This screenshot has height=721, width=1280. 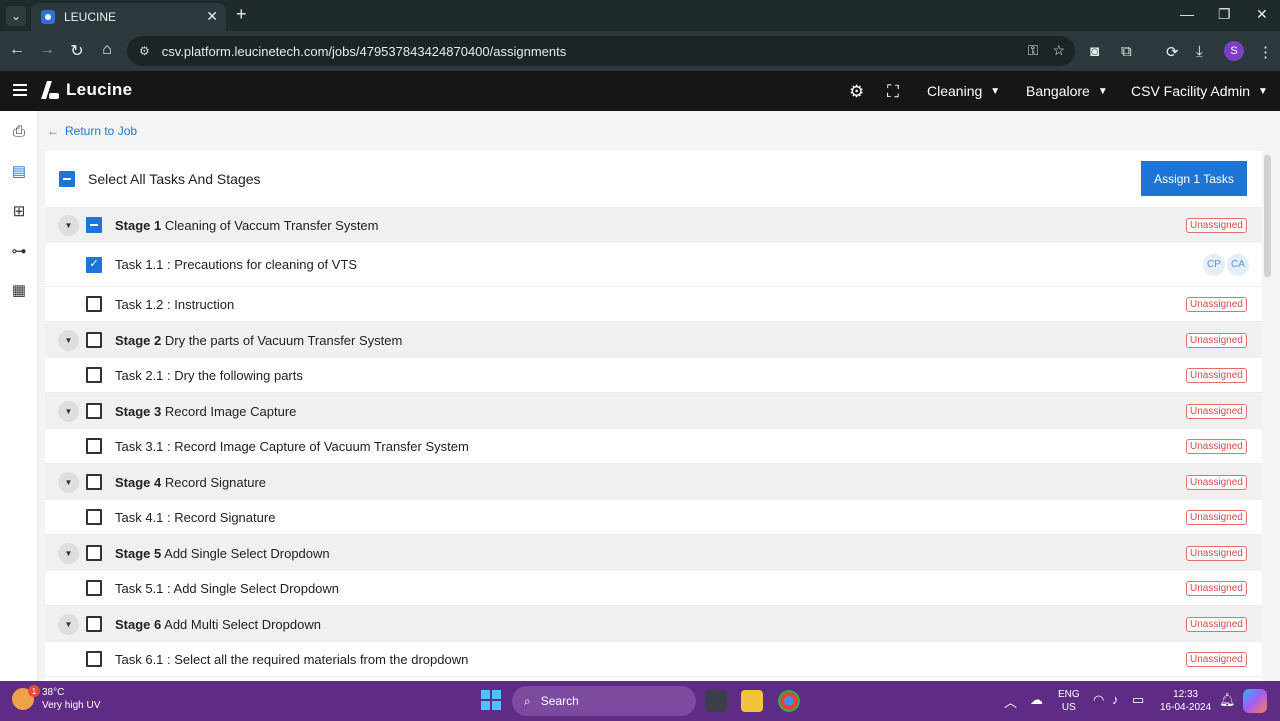 What do you see at coordinates (1010, 701) in the screenshot?
I see `tray-overflow-icon: ︿` at bounding box center [1010, 701].